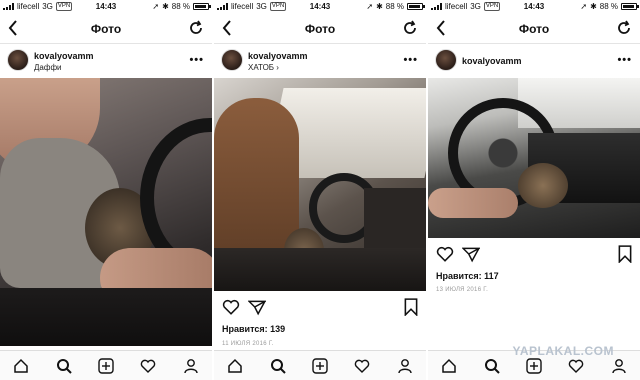 The image size is (640, 380). I want to click on post-header: kovalyovamm •••, so click(534, 62).